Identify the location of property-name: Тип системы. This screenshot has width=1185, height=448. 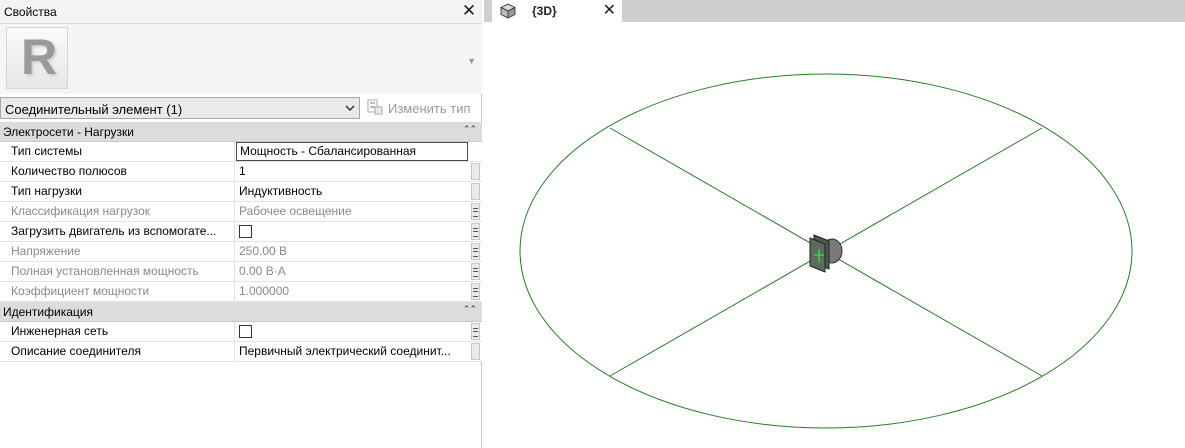
(117, 151).